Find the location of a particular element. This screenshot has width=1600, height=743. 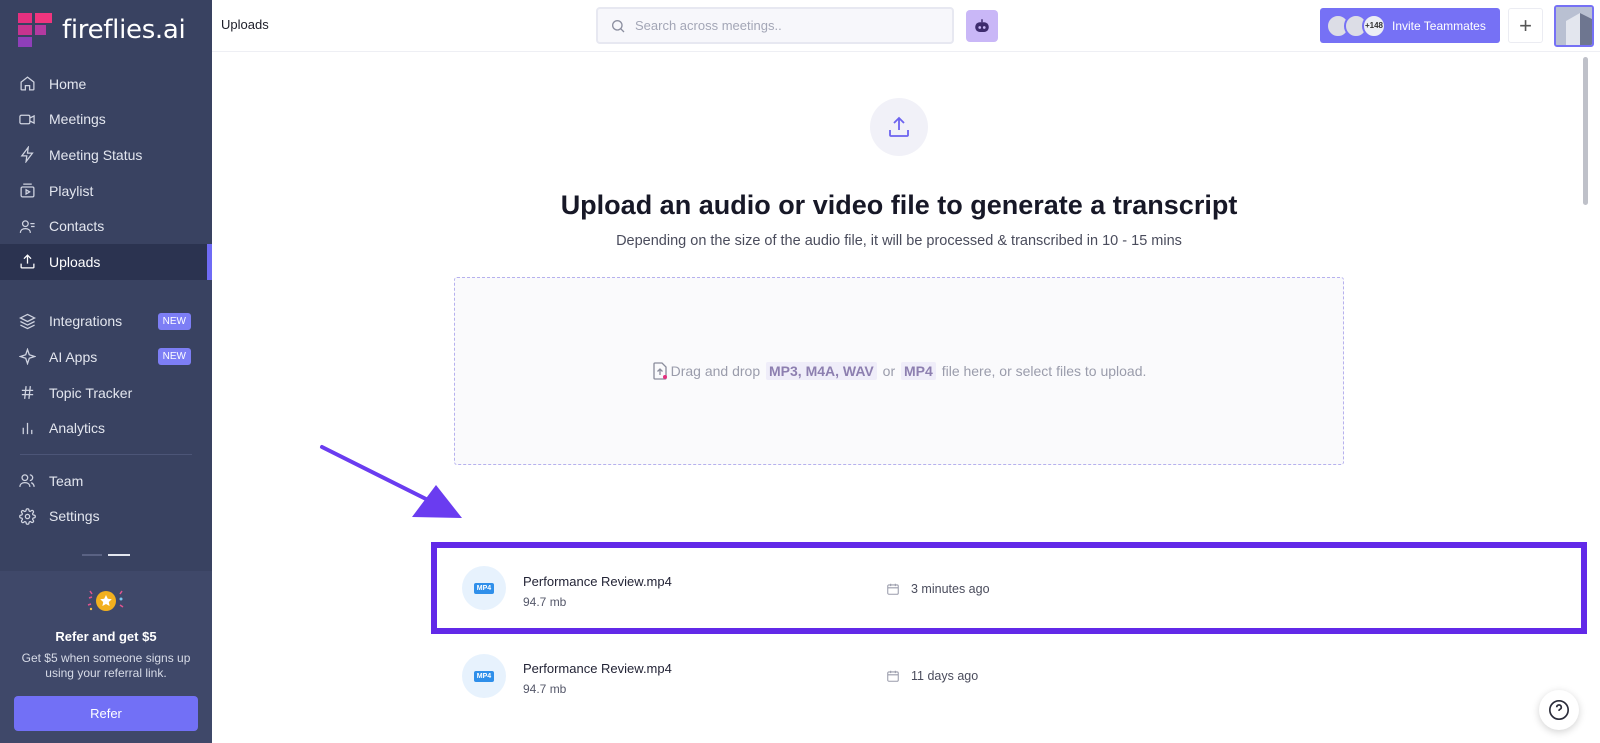

sidebar-item-playlist: Playlist is located at coordinates (106, 191).